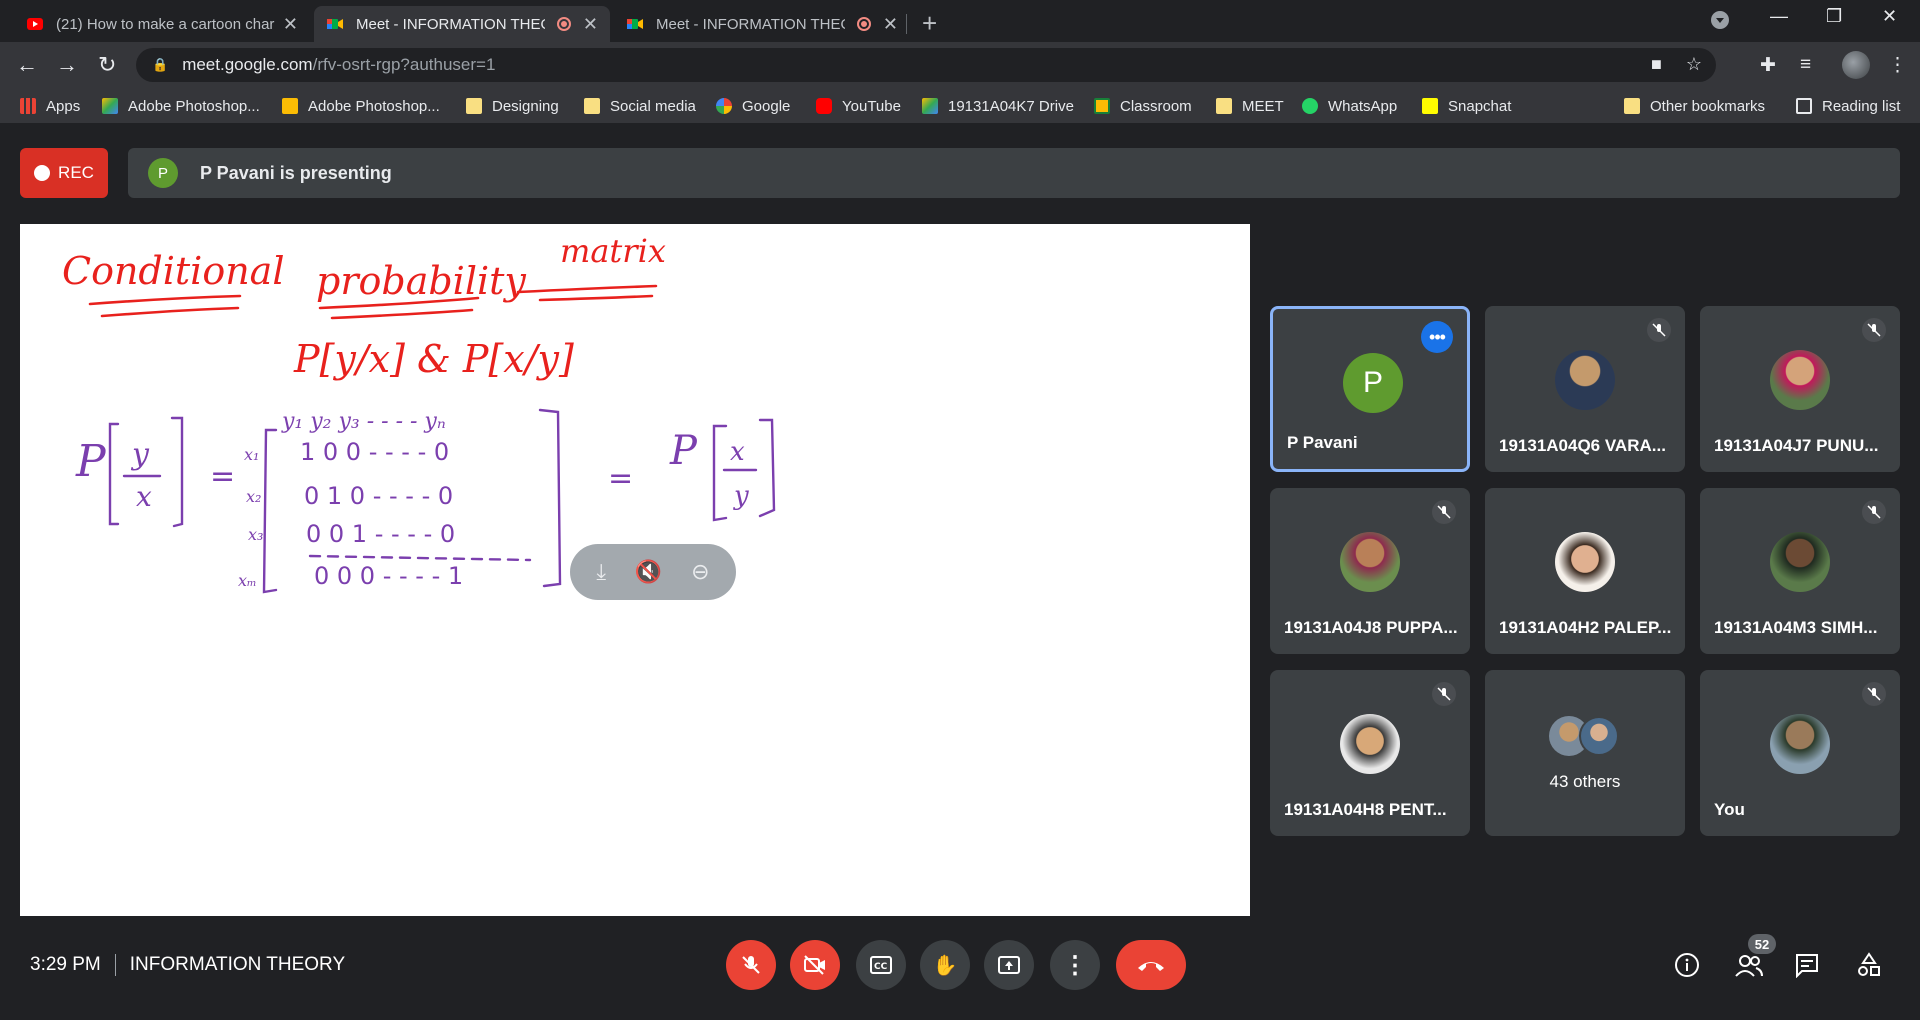 This screenshot has width=1920, height=1020. Describe the element at coordinates (1834, 16) in the screenshot. I see `restore-icon: ❐` at that location.